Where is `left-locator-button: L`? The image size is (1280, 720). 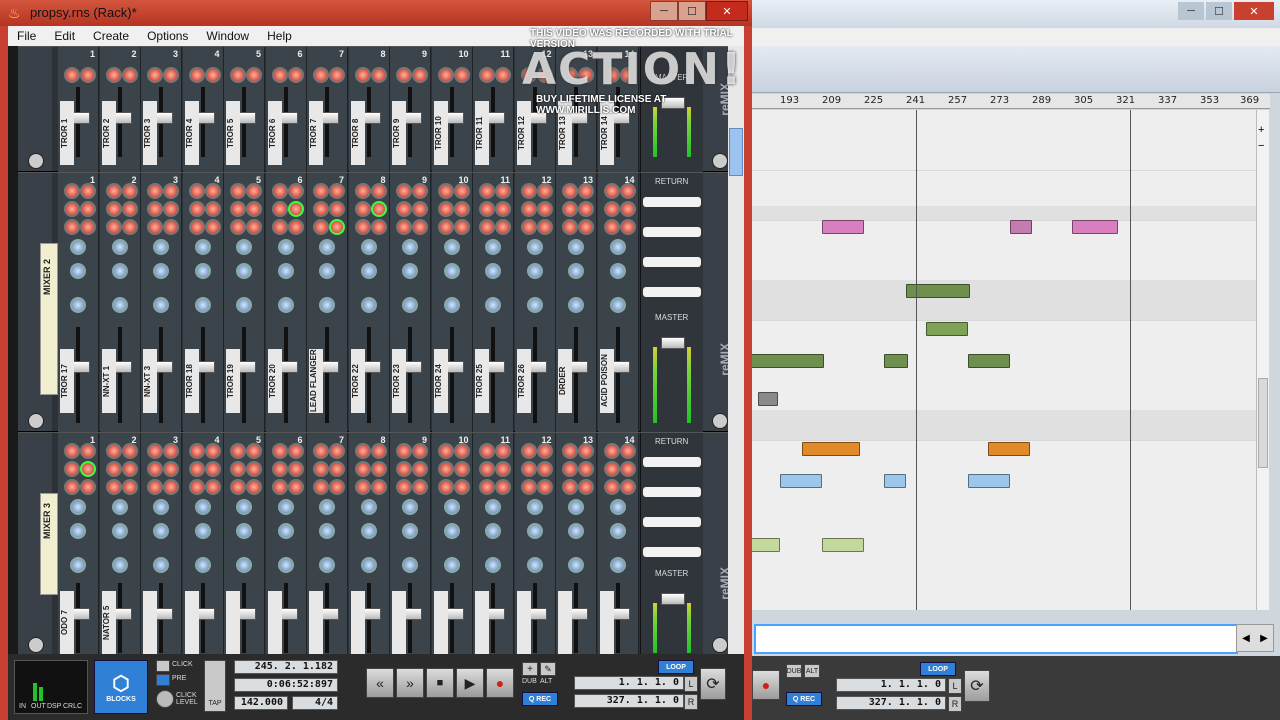
left-locator-button: L is located at coordinates (955, 686).